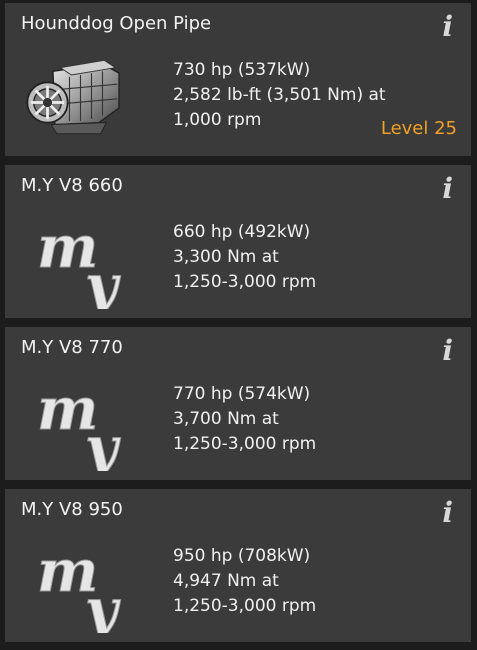  What do you see at coordinates (72, 347) in the screenshot?
I see `engine-name: M.Y V8 770` at bounding box center [72, 347].